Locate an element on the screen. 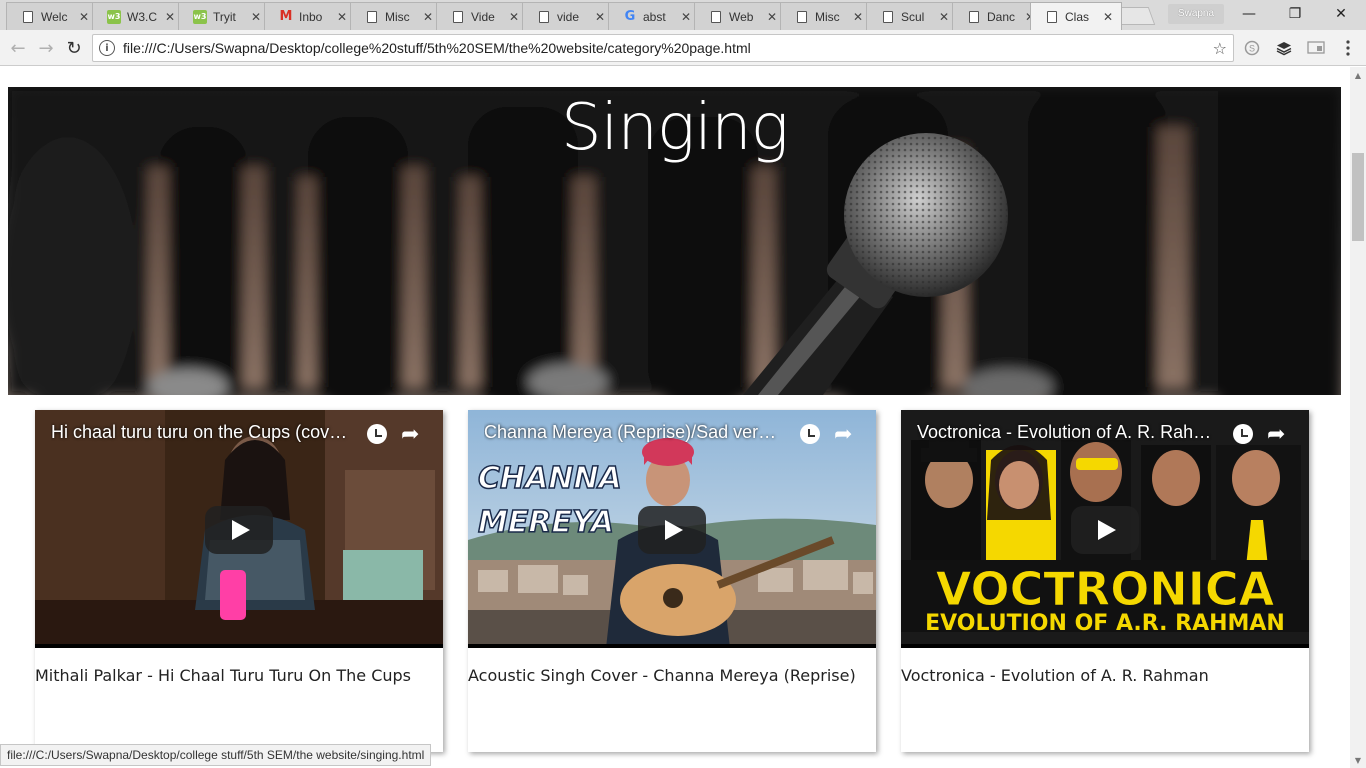 The height and width of the screenshot is (768, 1366). tab-title: Welc is located at coordinates (54, 16).